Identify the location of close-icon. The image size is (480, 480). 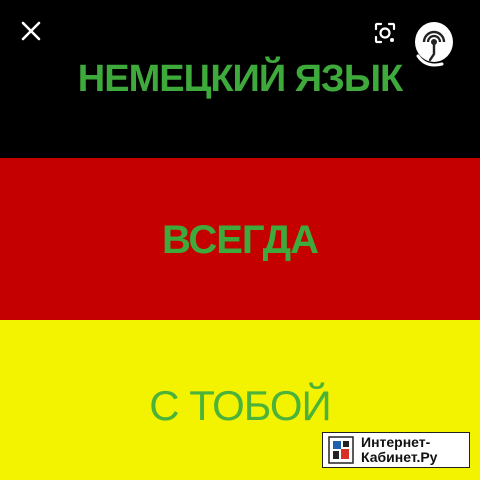
(31, 31).